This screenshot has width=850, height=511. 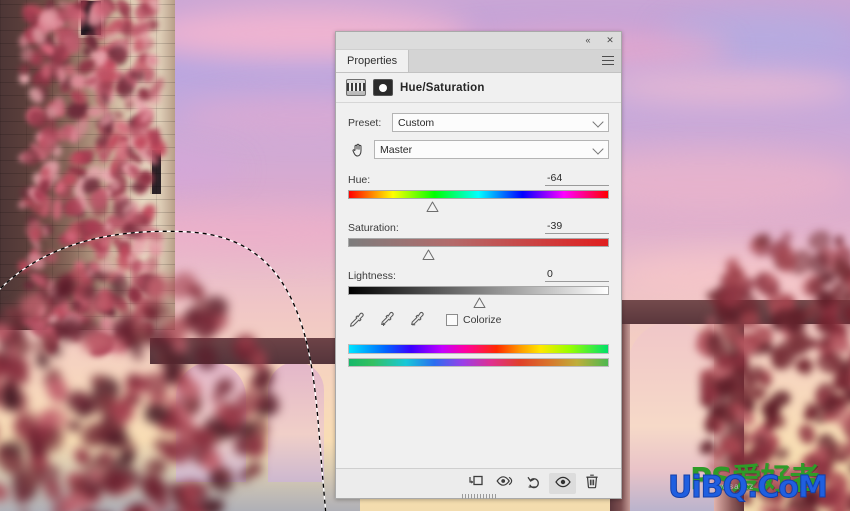 I want to click on spectrum-bar-source, so click(x=478, y=349).